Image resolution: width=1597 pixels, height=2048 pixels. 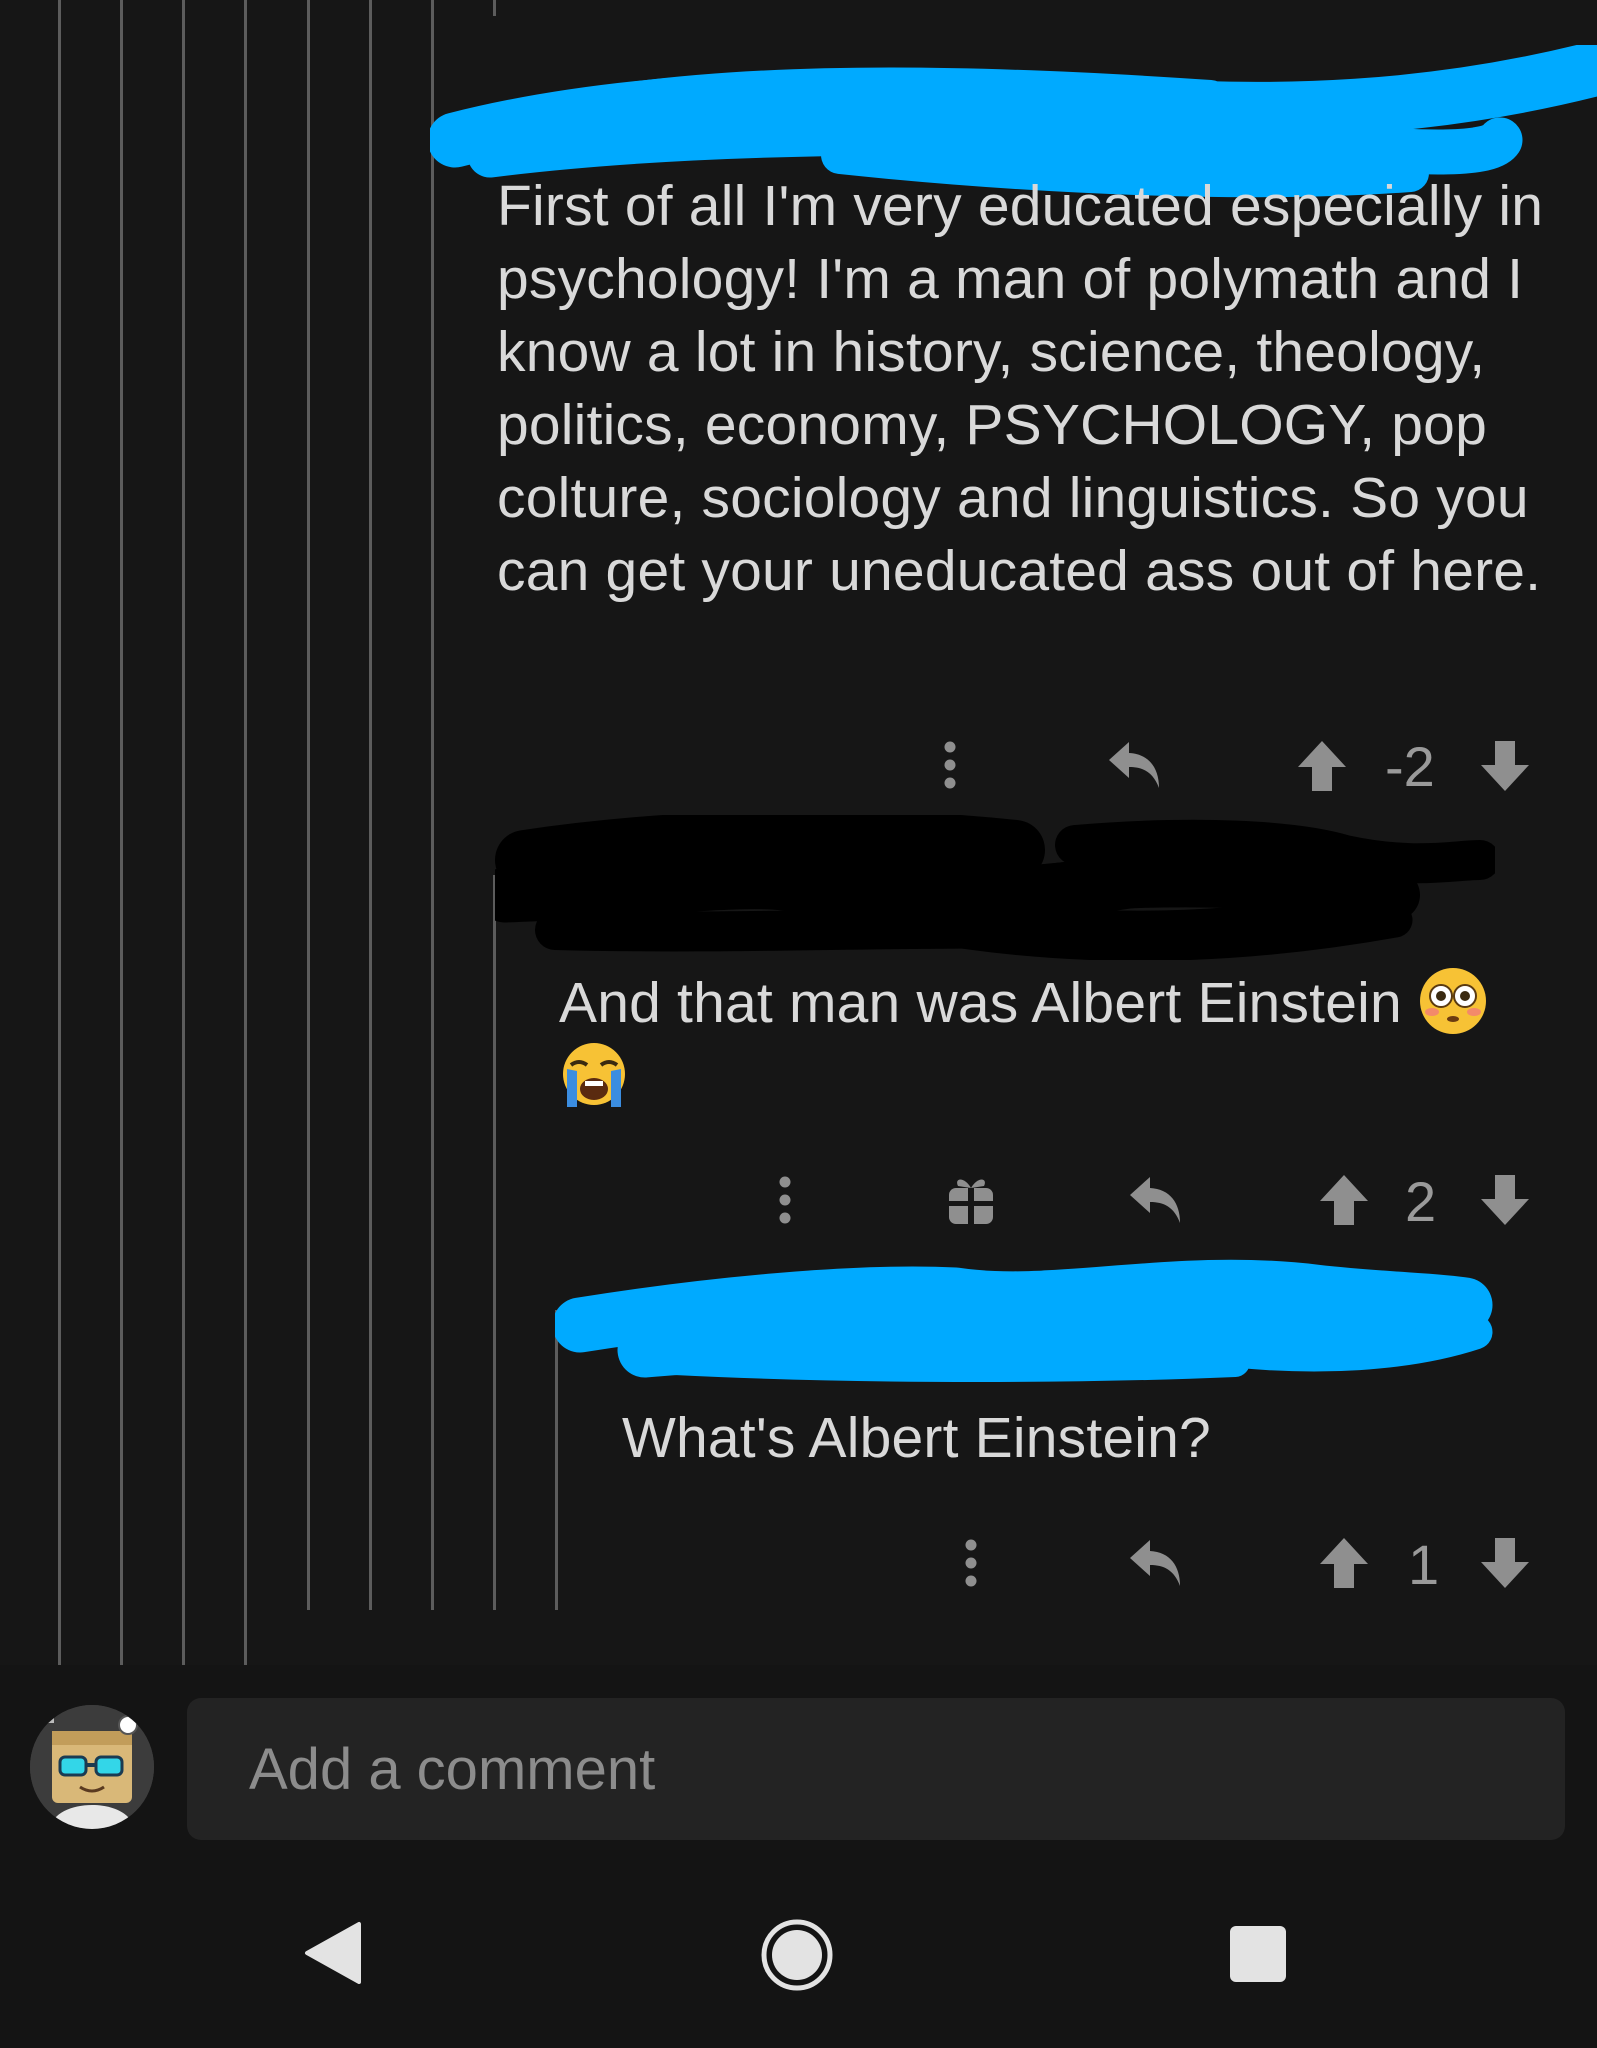 I want to click on nav-home-button, so click(x=797, y=1955).